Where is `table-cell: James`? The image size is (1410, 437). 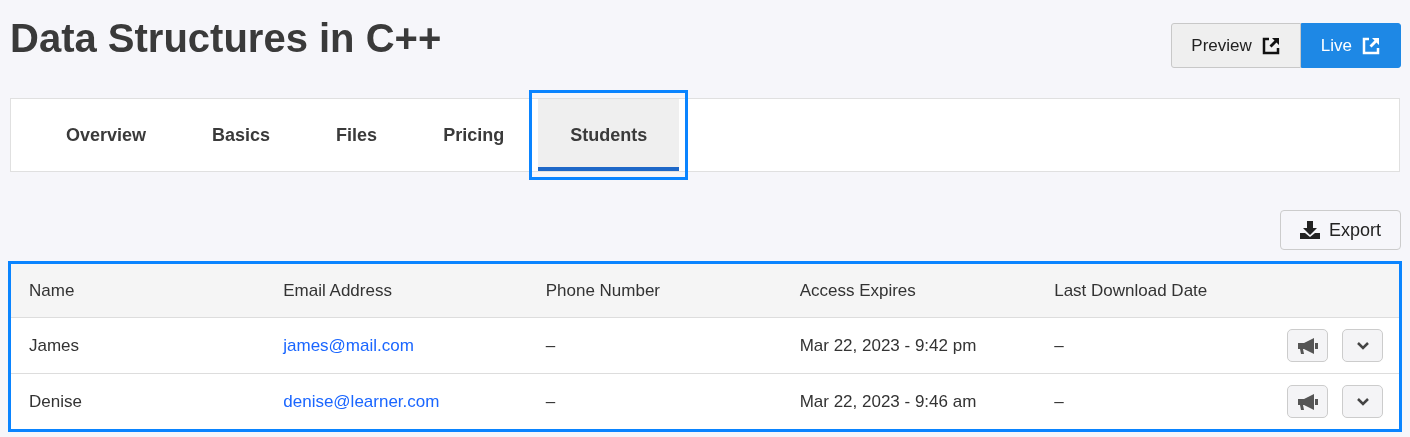 table-cell: James is located at coordinates (54, 345).